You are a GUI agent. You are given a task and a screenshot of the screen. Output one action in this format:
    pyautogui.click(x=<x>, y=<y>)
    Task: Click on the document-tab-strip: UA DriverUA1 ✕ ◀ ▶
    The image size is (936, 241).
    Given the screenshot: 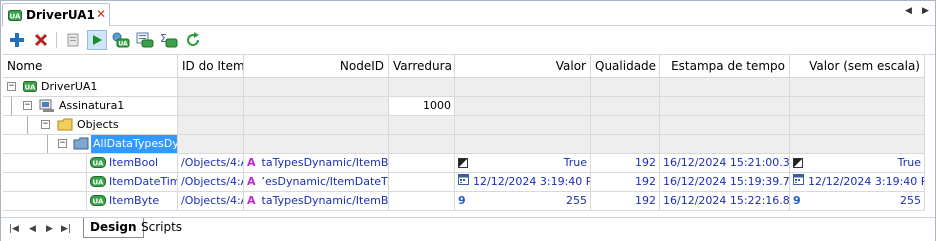 What is the action you would take?
    pyautogui.click(x=468, y=13)
    